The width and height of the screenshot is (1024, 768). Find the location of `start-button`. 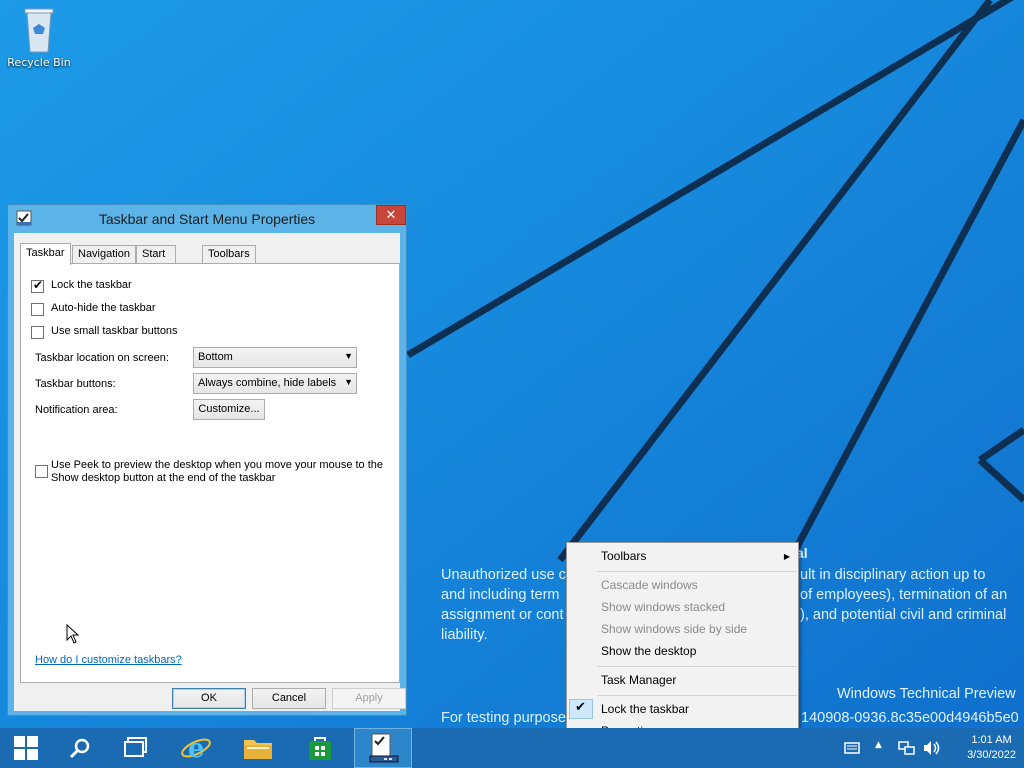

start-button is located at coordinates (26, 748).